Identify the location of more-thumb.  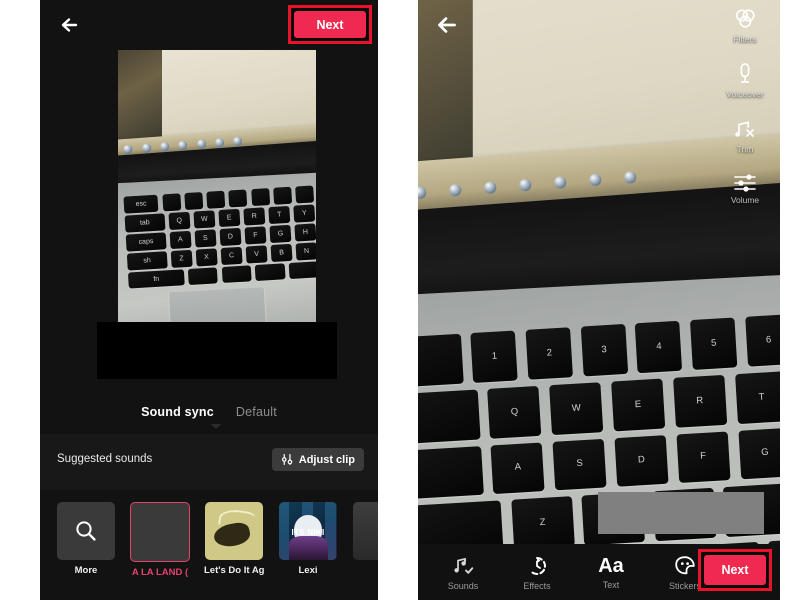
(86, 531).